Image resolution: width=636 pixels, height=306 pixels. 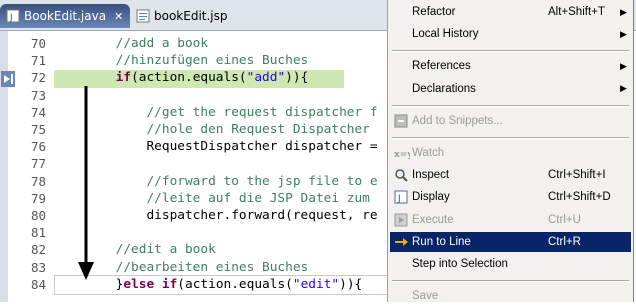 I want to click on menu-item-references: References ▶, so click(x=510, y=66).